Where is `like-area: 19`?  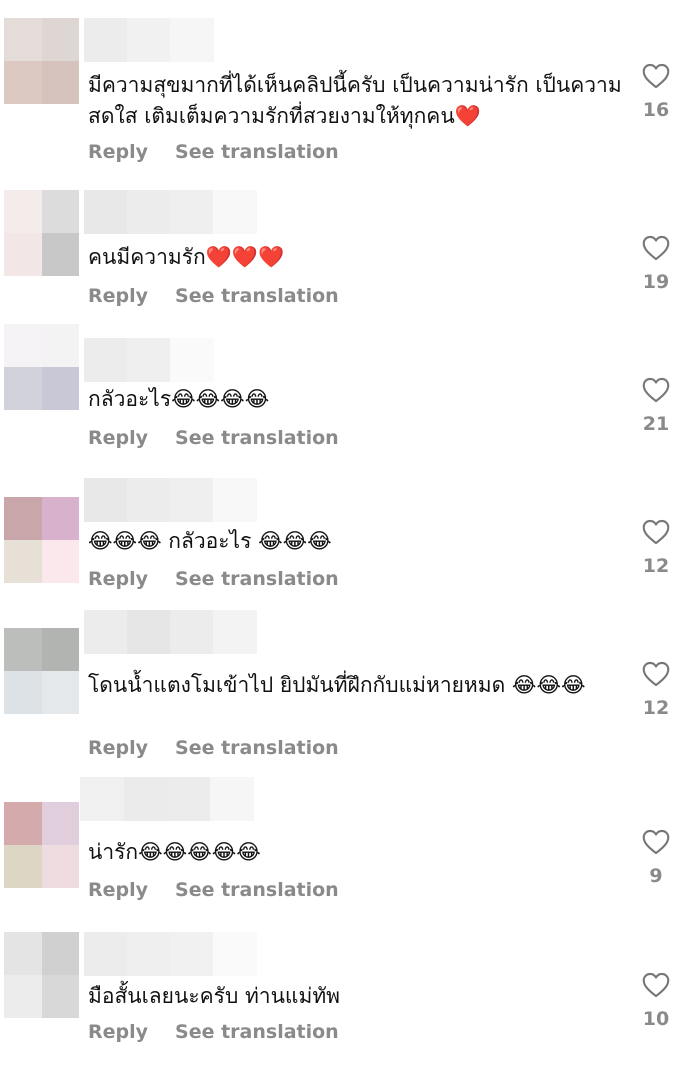 like-area: 19 is located at coordinates (656, 264).